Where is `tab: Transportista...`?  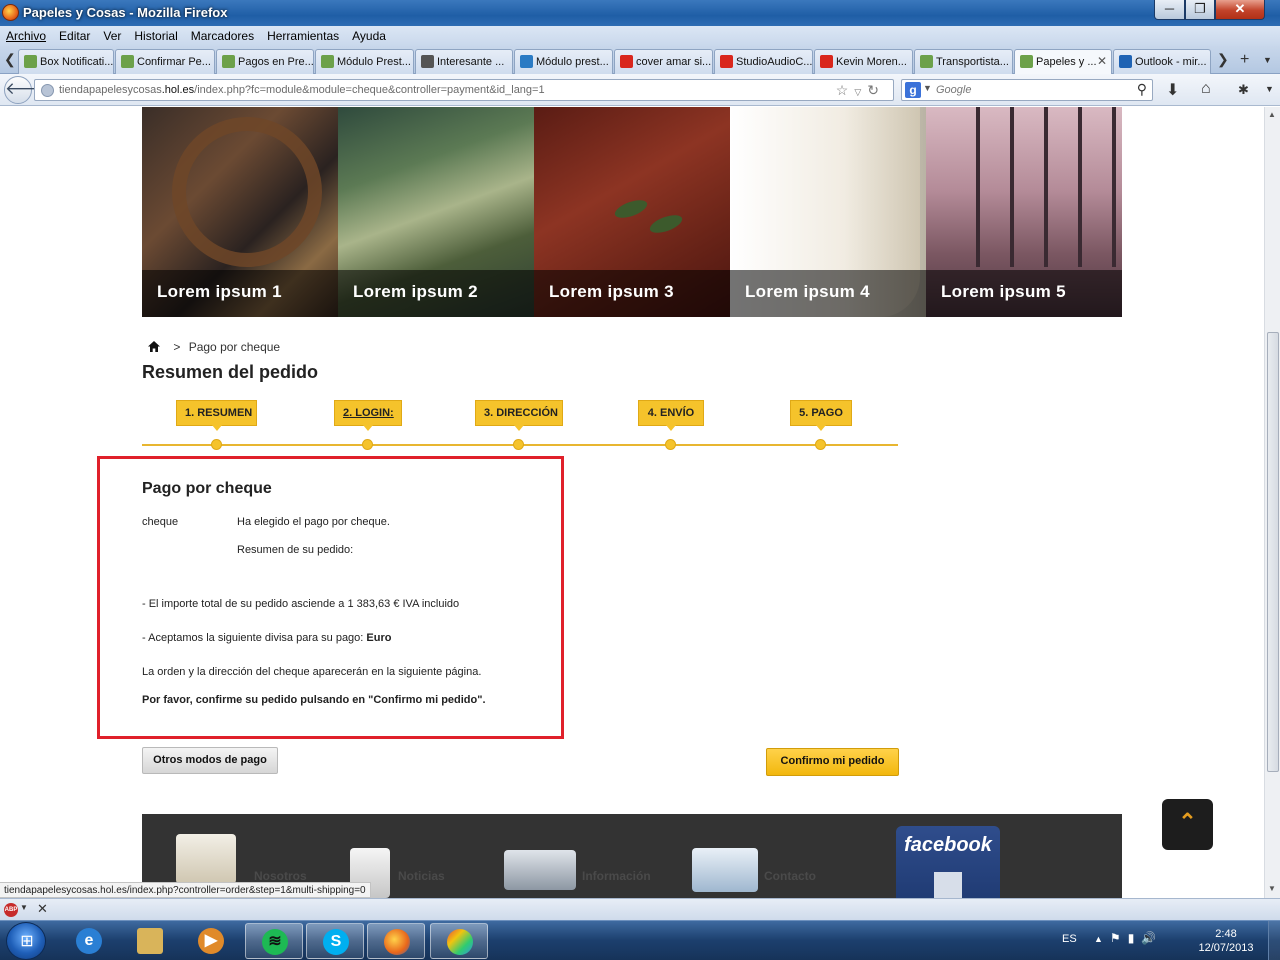 tab: Transportista... is located at coordinates (963, 61).